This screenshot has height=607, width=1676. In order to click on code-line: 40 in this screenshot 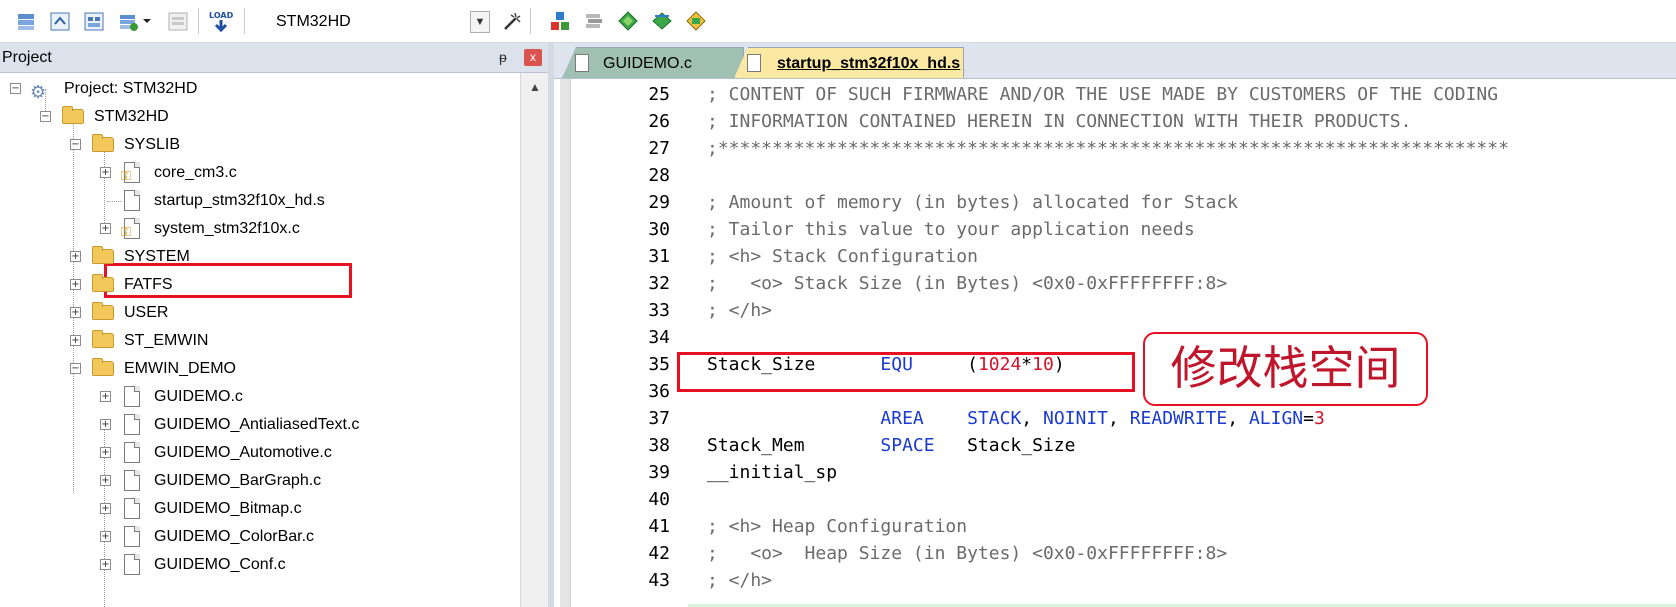, I will do `click(1115, 499)`.